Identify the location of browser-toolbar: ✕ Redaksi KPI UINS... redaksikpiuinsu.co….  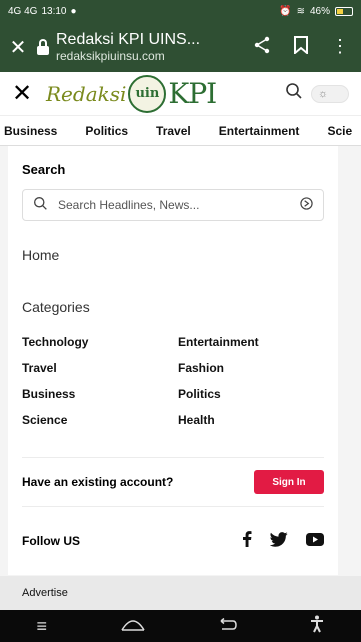
(180, 47).